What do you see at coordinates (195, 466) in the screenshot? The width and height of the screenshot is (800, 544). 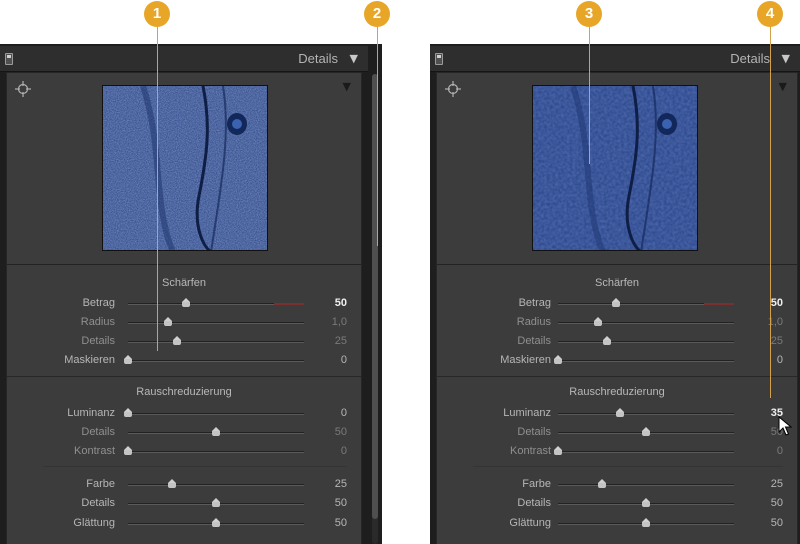 I see `subsection-divider` at bounding box center [195, 466].